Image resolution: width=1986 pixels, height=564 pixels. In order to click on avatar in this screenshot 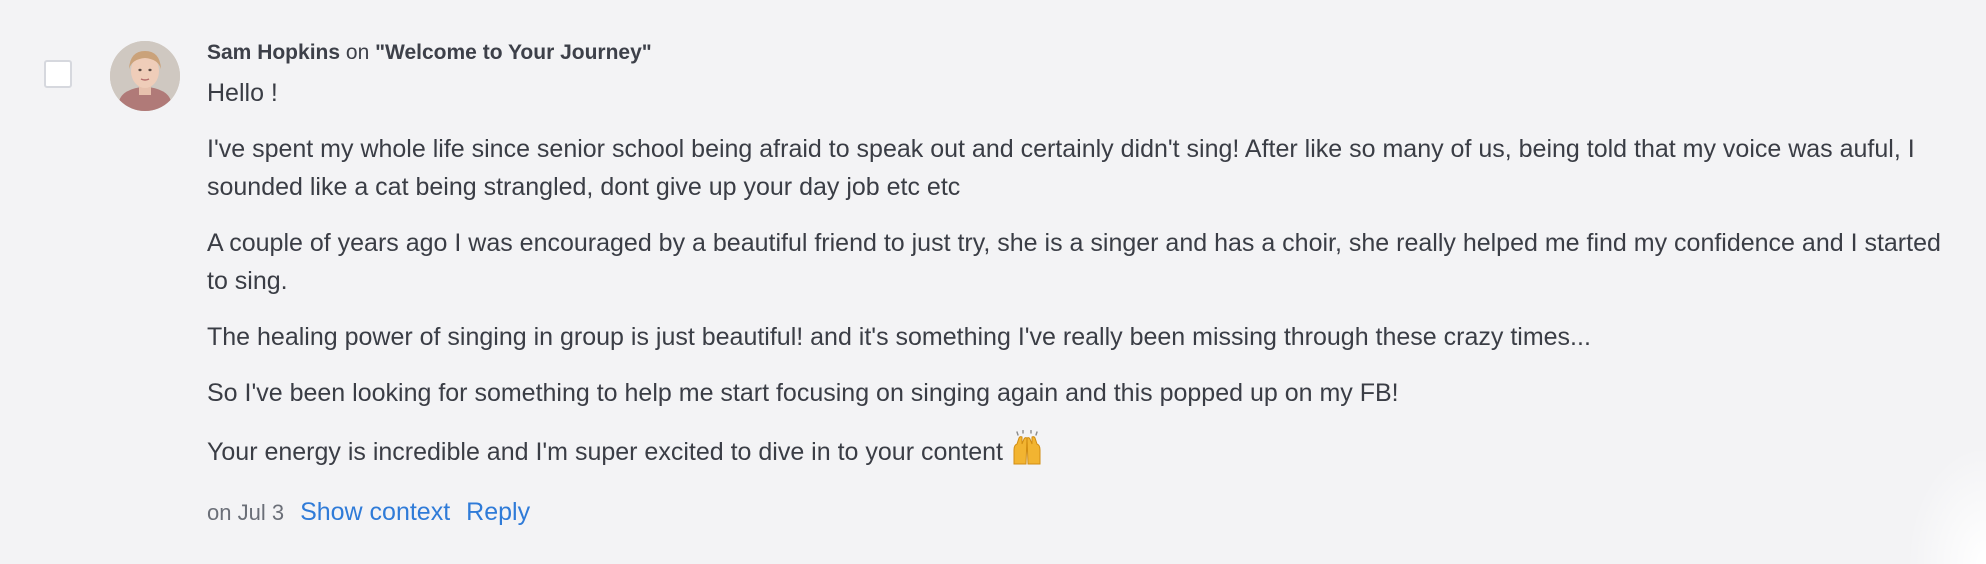, I will do `click(145, 76)`.